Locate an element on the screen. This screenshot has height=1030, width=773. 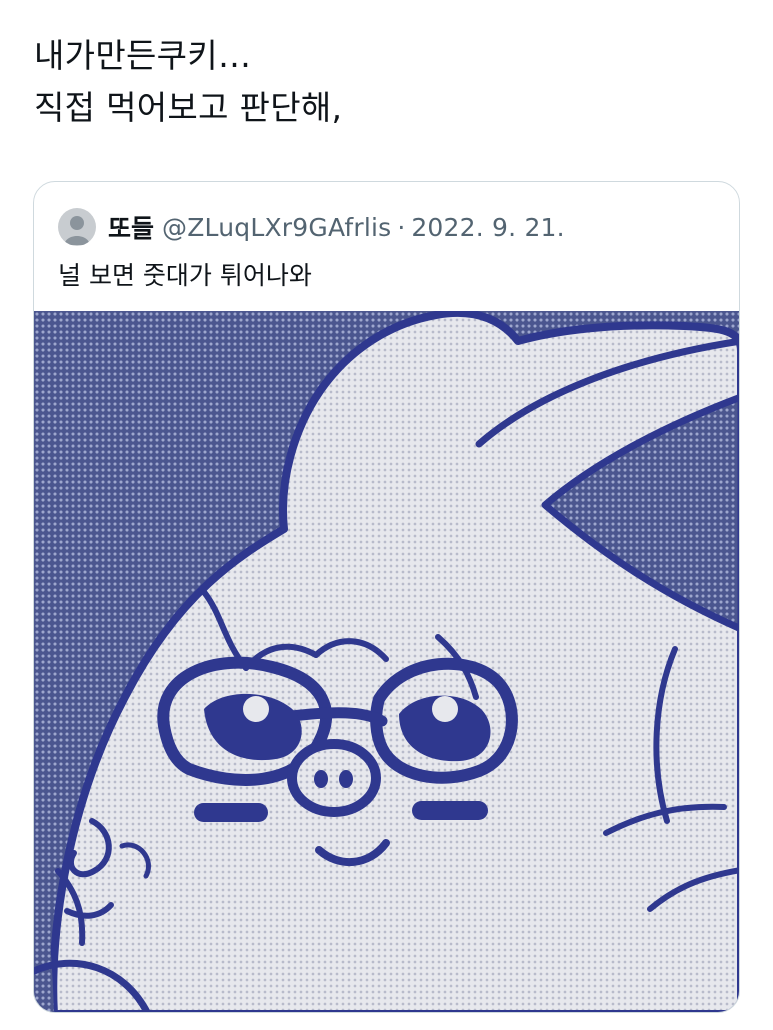
quoted-author-name: 또들 is located at coordinates (131, 227).